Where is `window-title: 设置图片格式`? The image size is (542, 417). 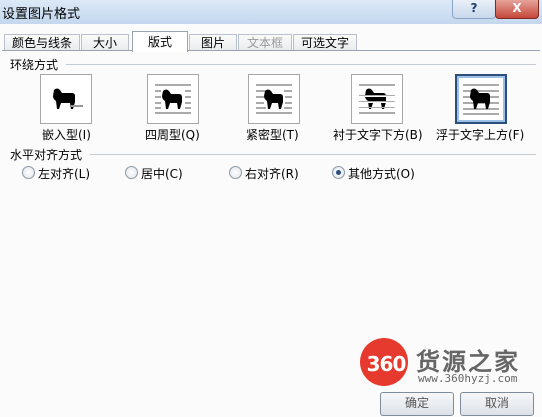 window-title: 设置图片格式 is located at coordinates (41, 14).